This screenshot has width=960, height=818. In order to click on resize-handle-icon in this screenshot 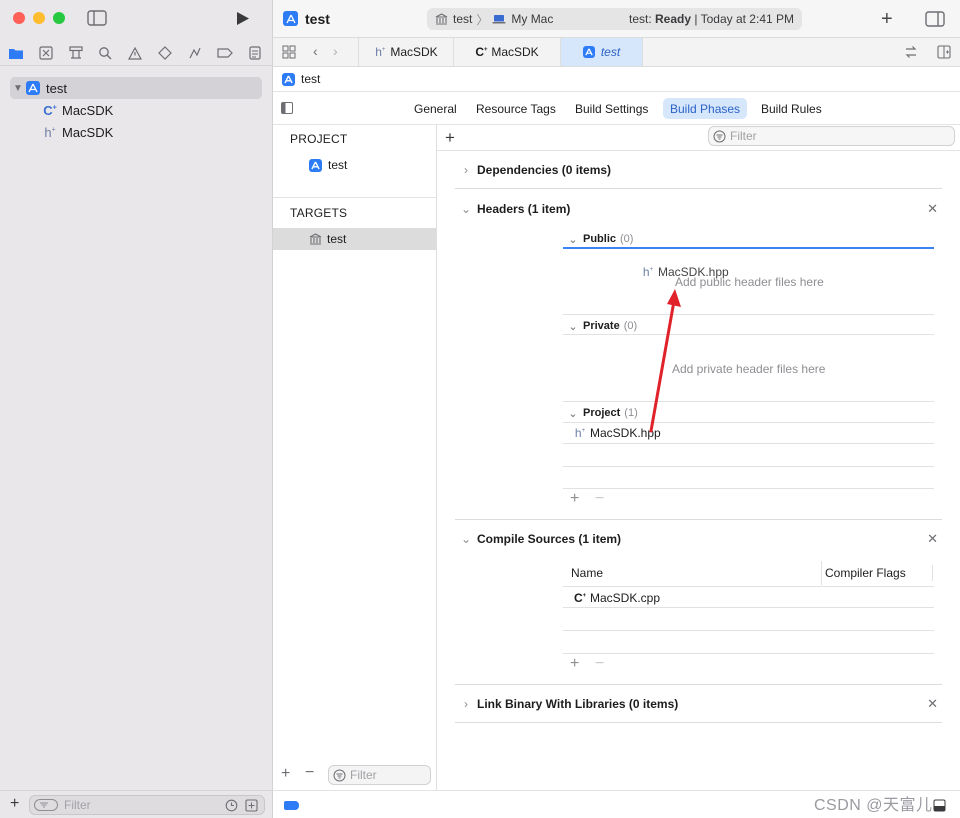, I will do `click(939, 805)`.